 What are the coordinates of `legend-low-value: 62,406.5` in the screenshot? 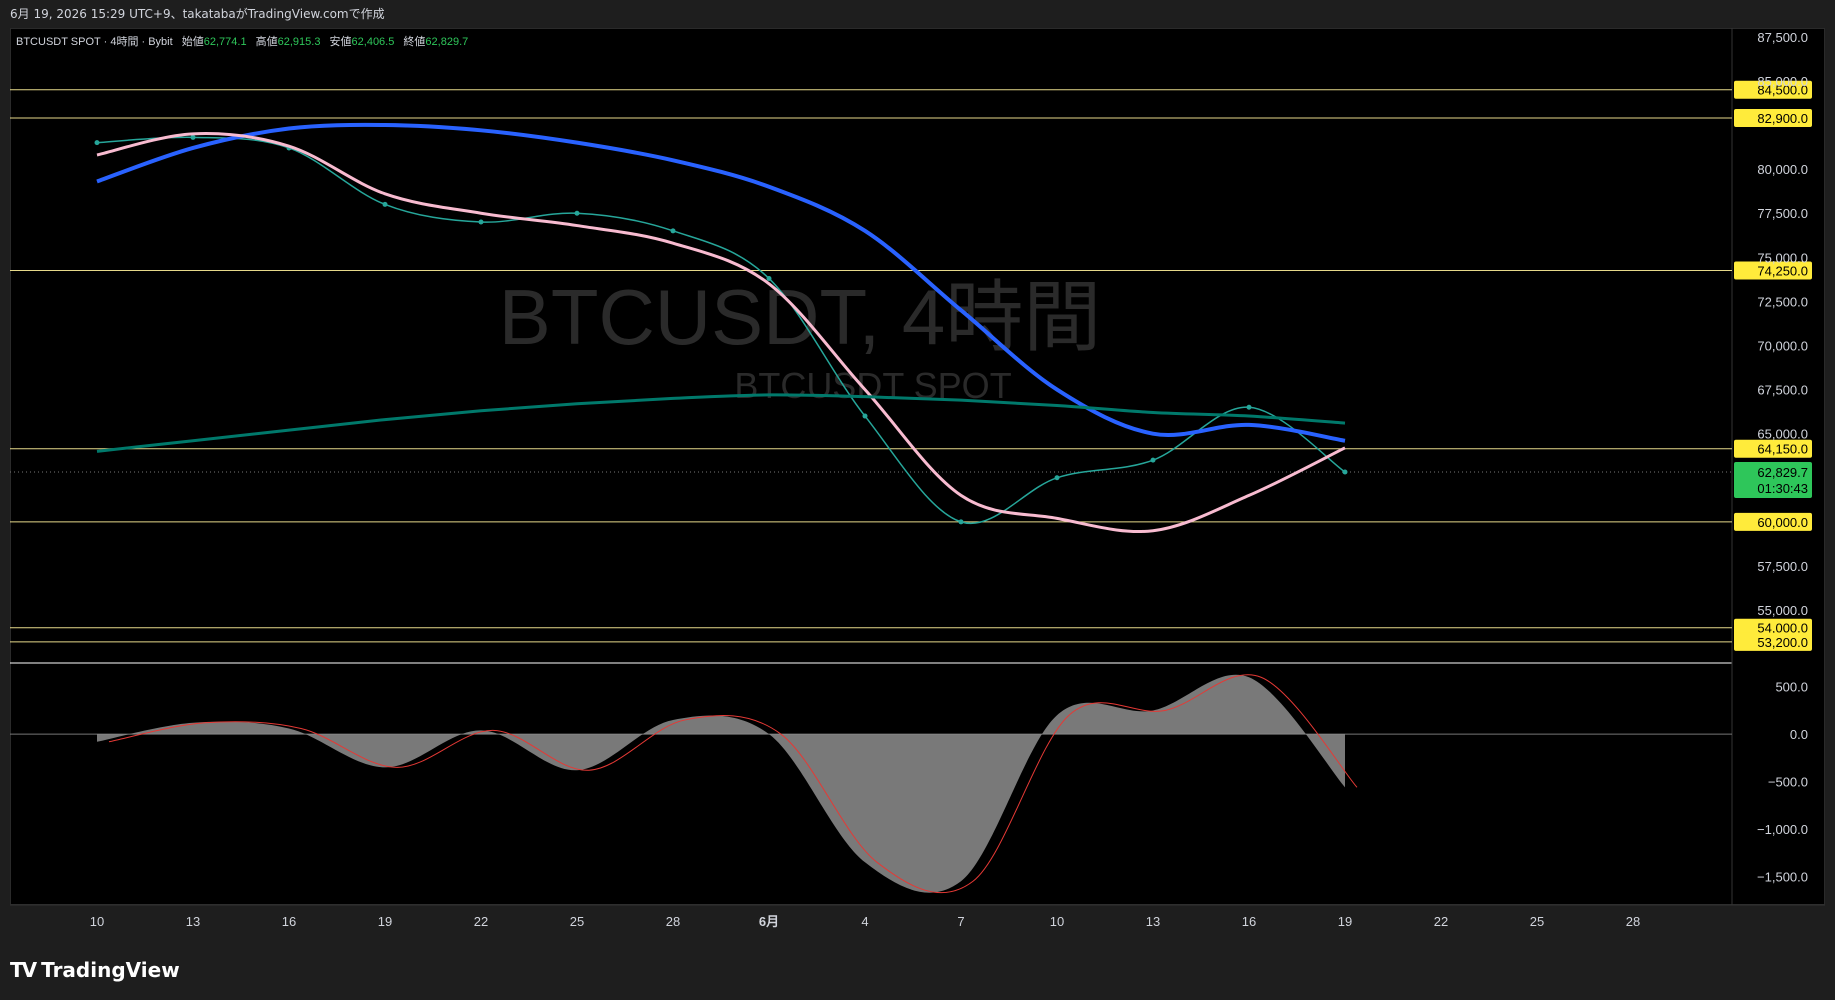 It's located at (373, 42).